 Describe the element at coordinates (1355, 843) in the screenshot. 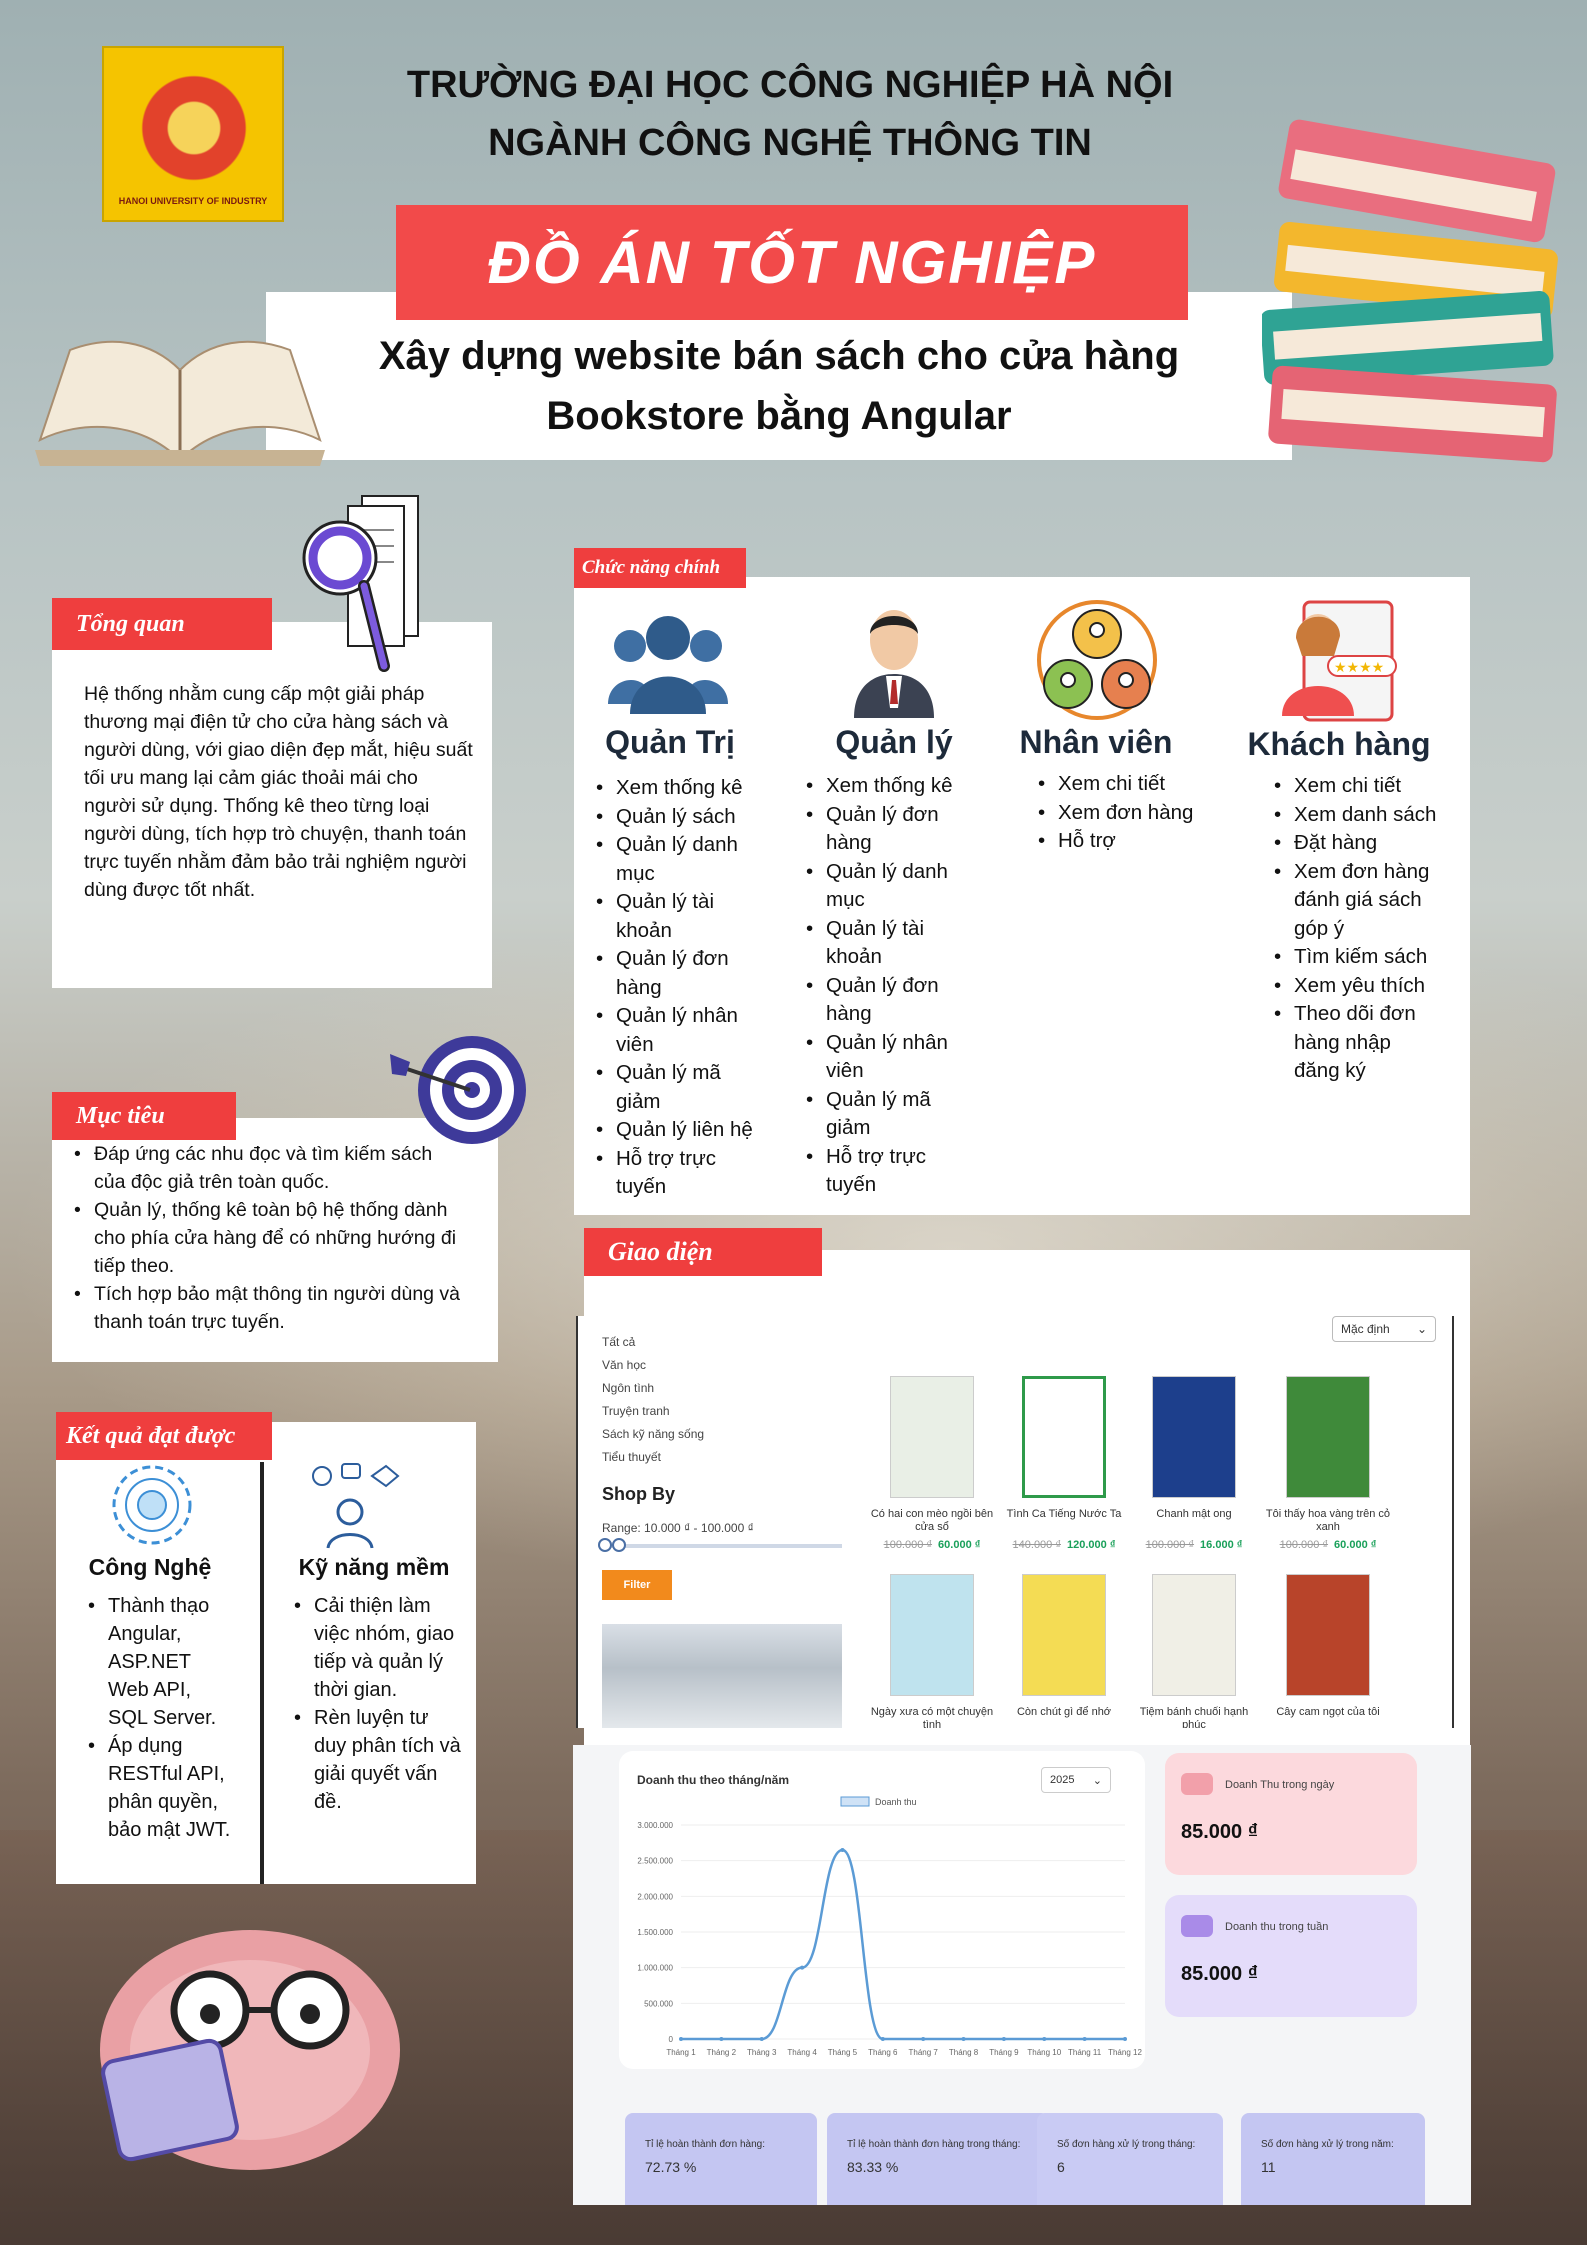

I see `feature-item: Đặt hàng` at that location.